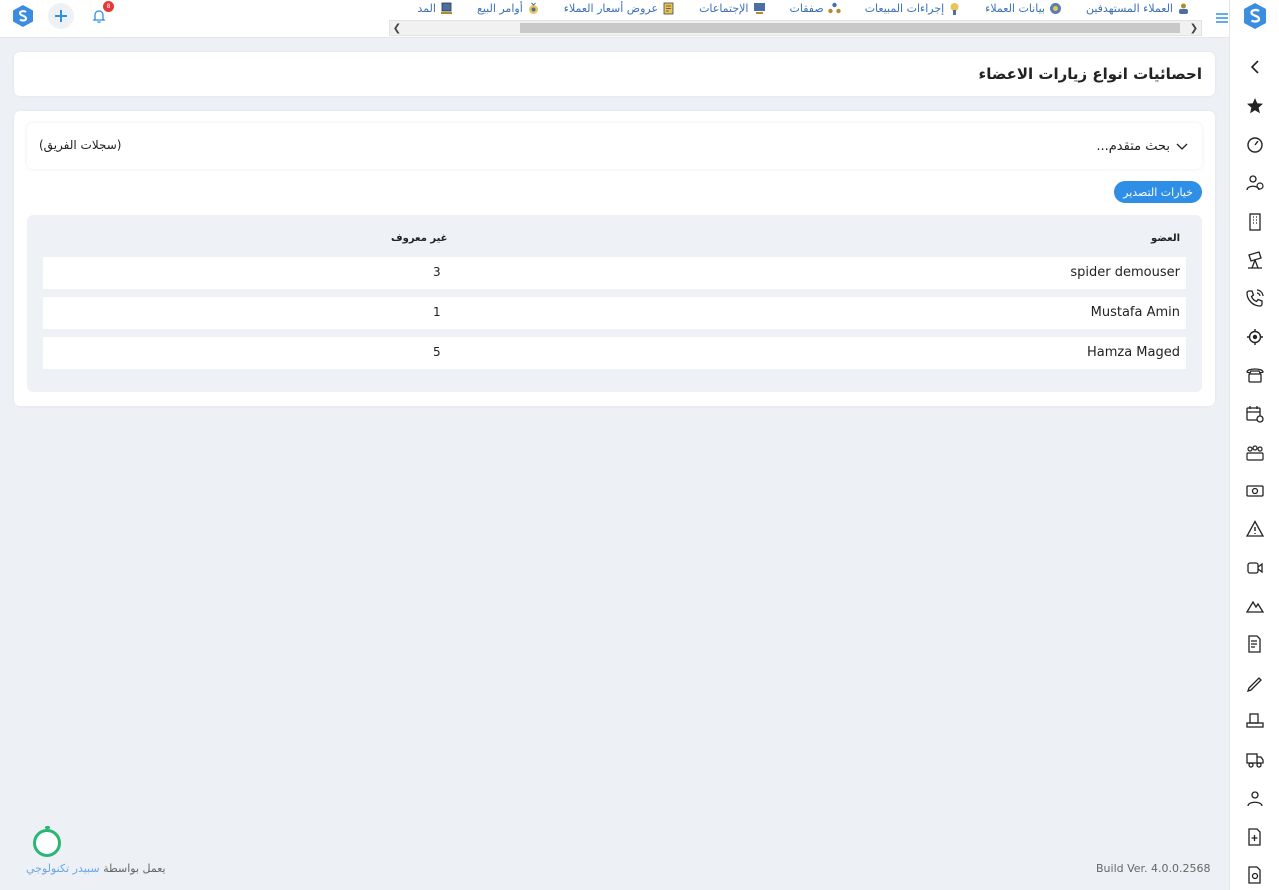 This screenshot has height=890, width=1279. I want to click on unknown-cell: 1, so click(437, 312).